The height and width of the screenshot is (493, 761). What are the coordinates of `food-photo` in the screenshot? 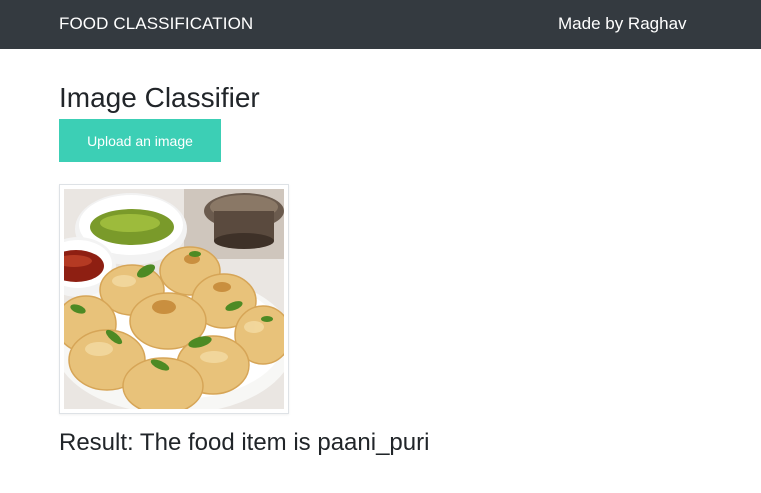 It's located at (174, 299).